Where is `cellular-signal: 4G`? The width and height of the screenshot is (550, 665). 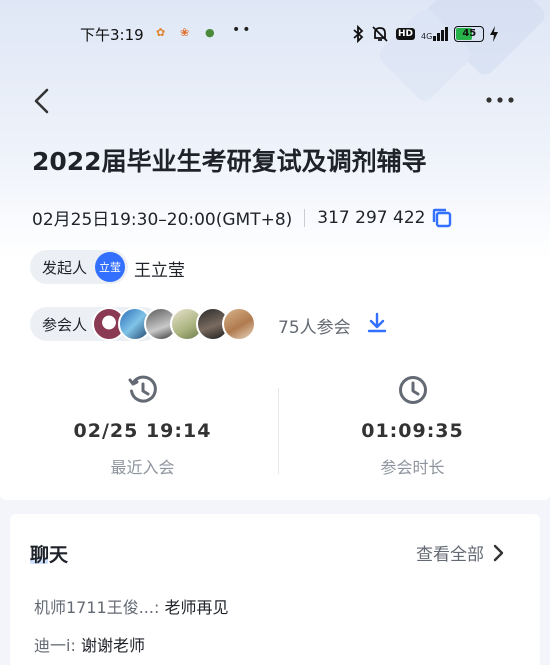
cellular-signal: 4G is located at coordinates (435, 34).